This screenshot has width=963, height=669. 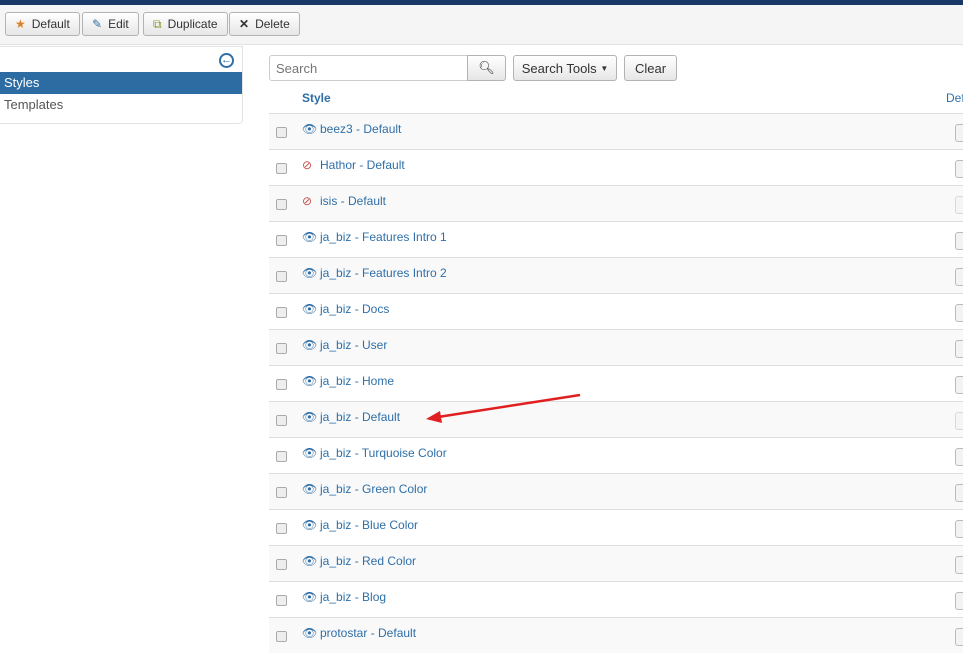 I want to click on table-row: 👁︎ ja_biz - User, so click(x=616, y=347).